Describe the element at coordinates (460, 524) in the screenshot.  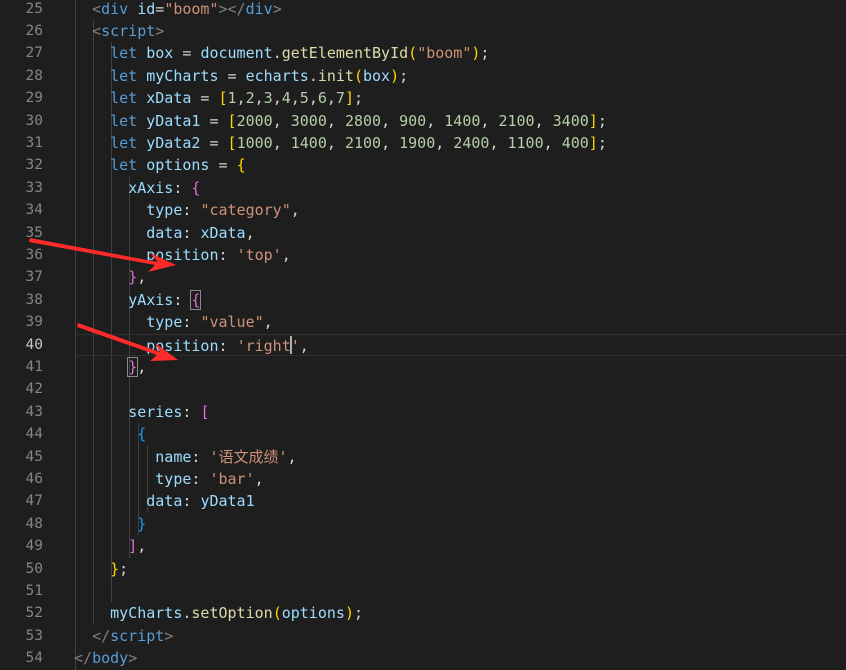
I see `code-line: }` at that location.